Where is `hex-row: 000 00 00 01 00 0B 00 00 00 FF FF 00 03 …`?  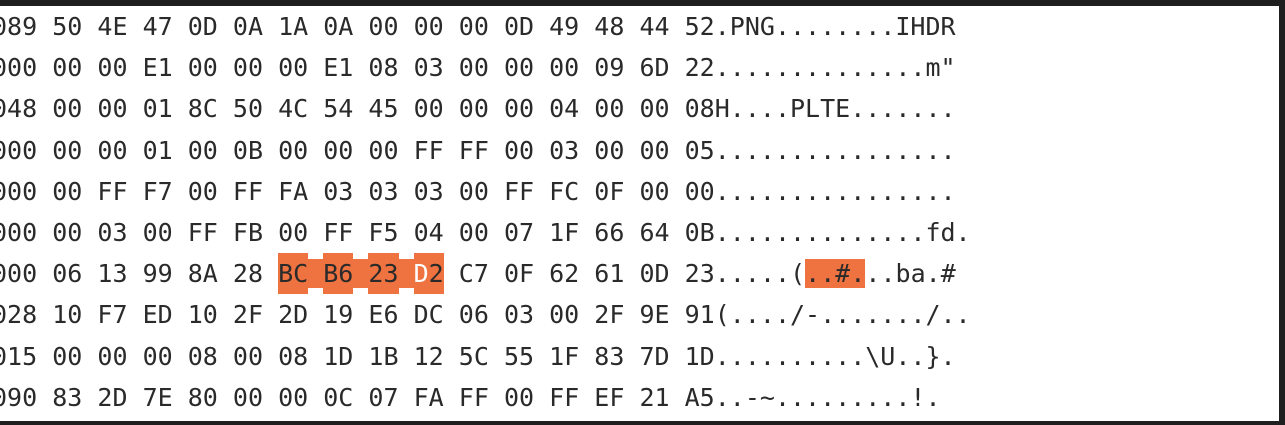 hex-row: 000 00 00 01 00 0B 00 00 00 FF FF 00 03 … is located at coordinates (639, 150).